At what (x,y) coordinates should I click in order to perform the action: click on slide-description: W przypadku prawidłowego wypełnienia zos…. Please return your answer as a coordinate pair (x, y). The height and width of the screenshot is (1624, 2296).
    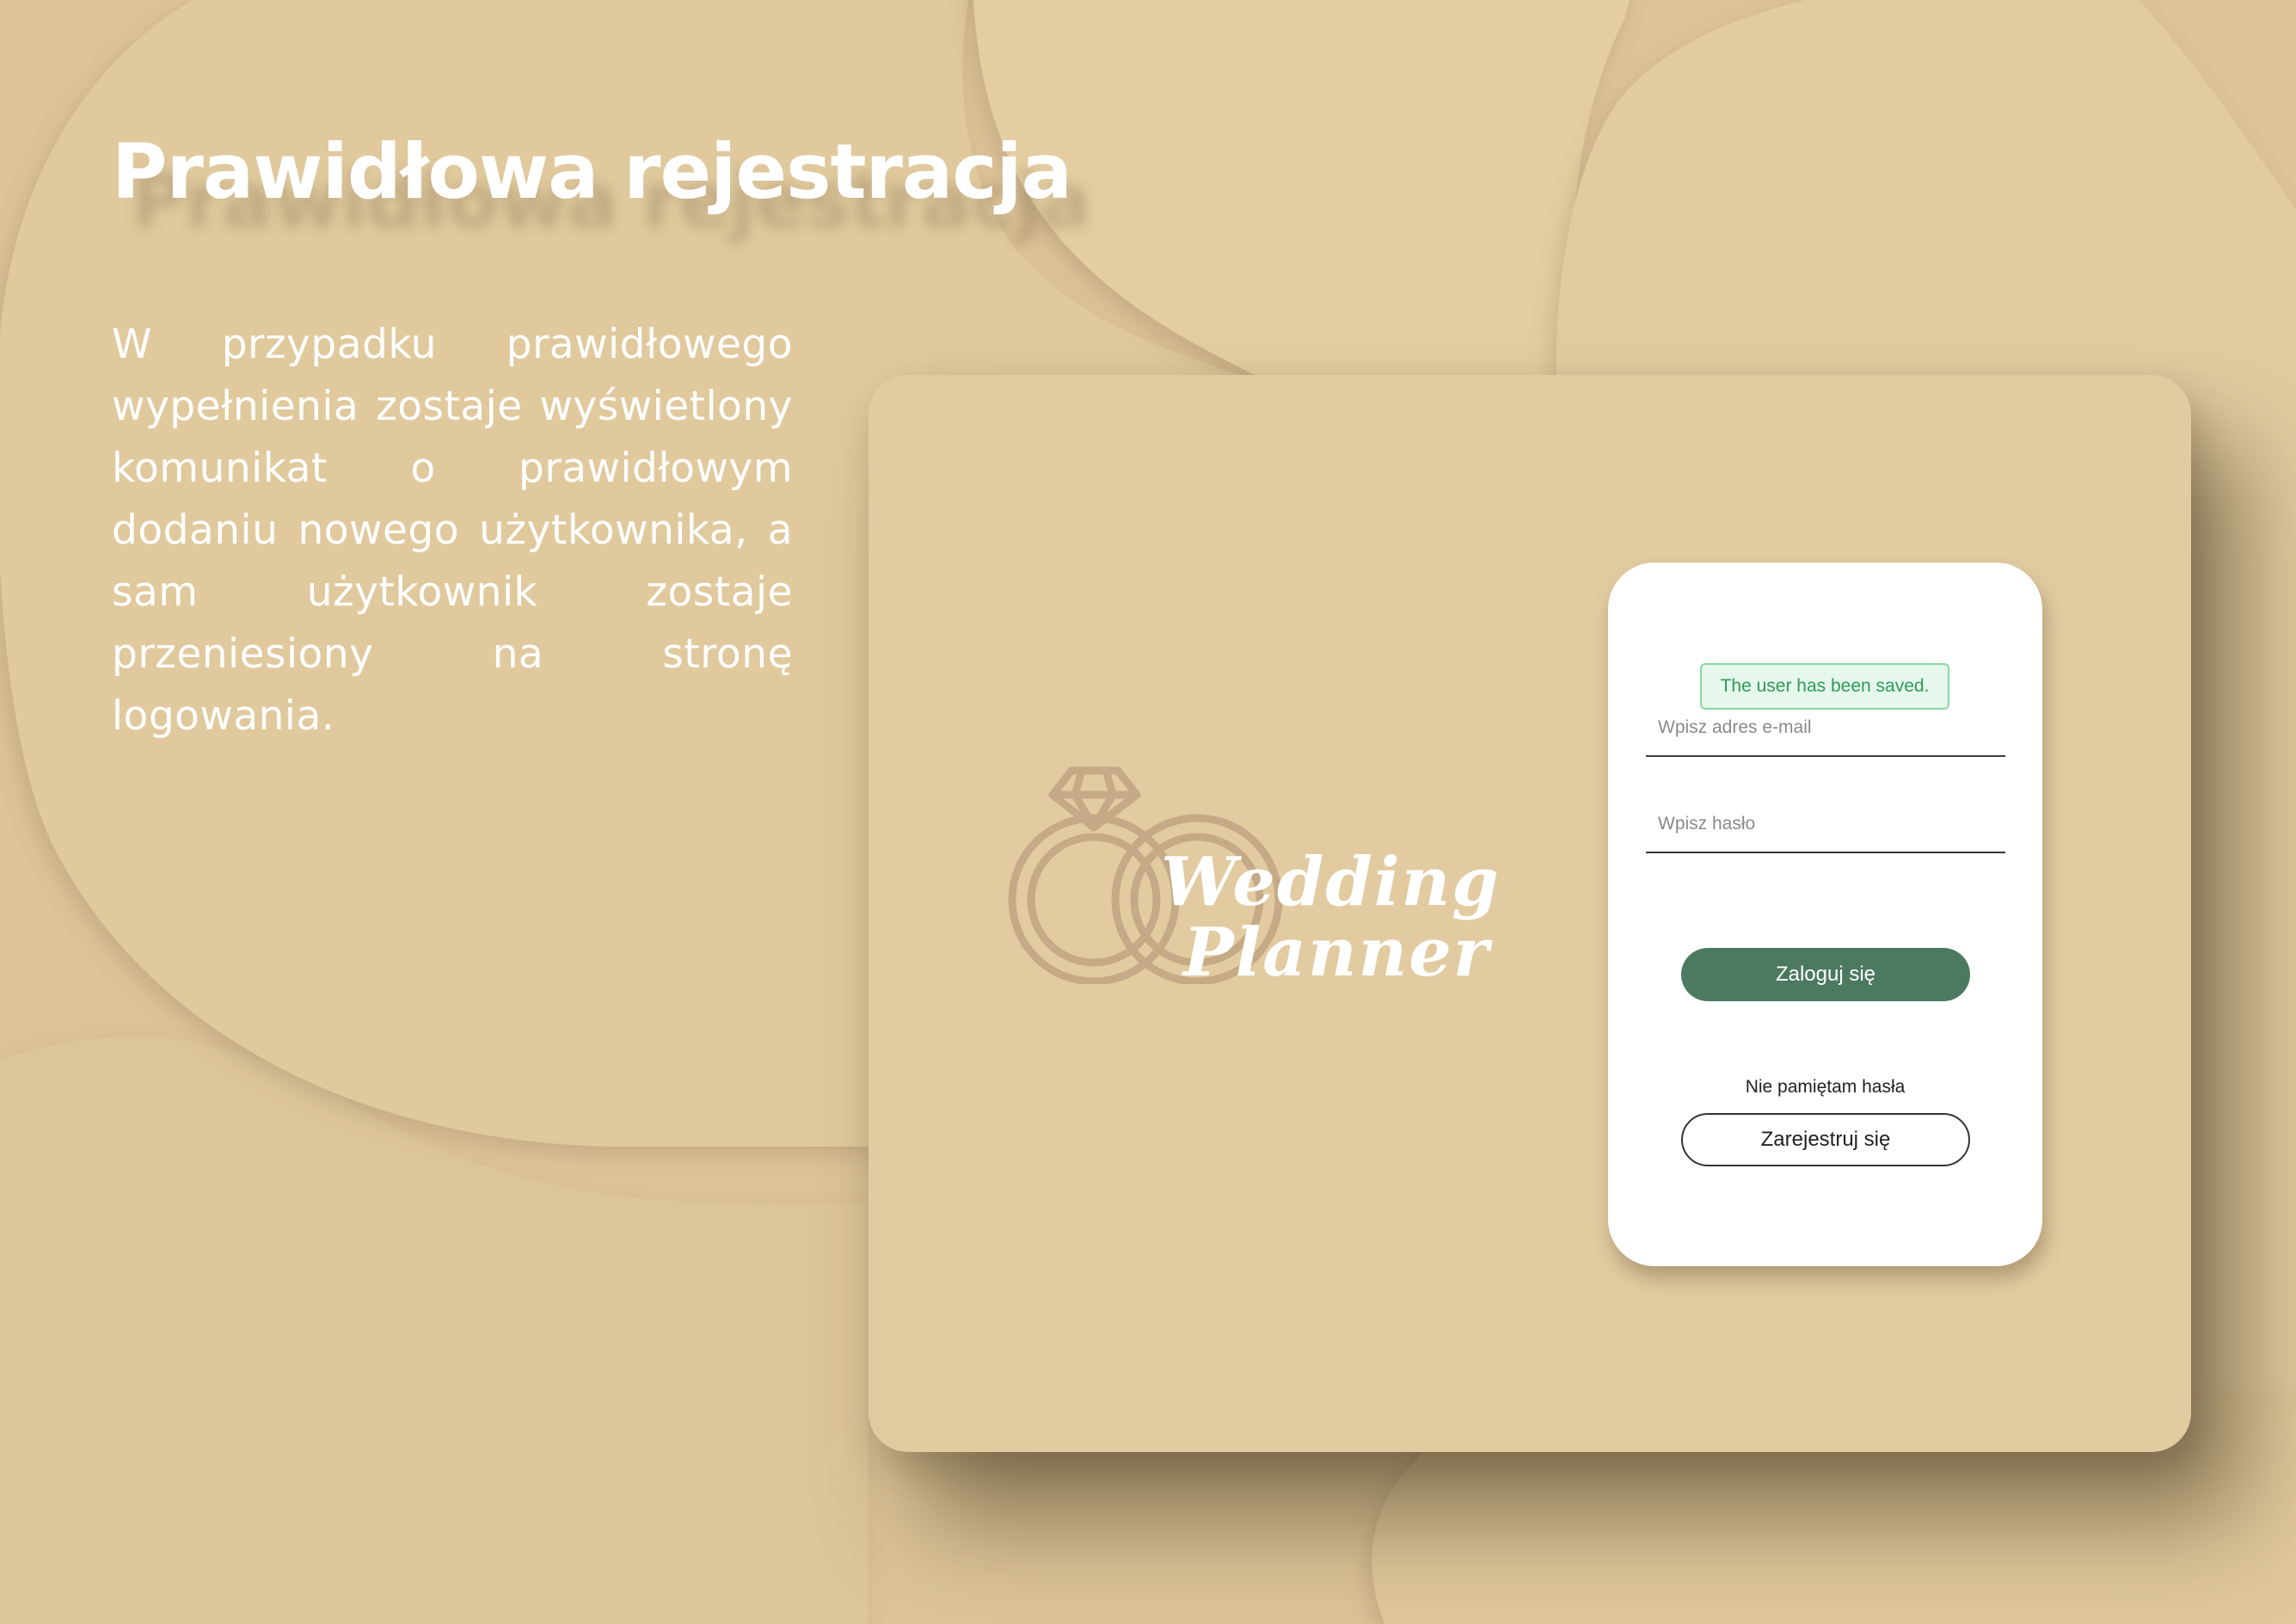
    Looking at the image, I should click on (452, 530).